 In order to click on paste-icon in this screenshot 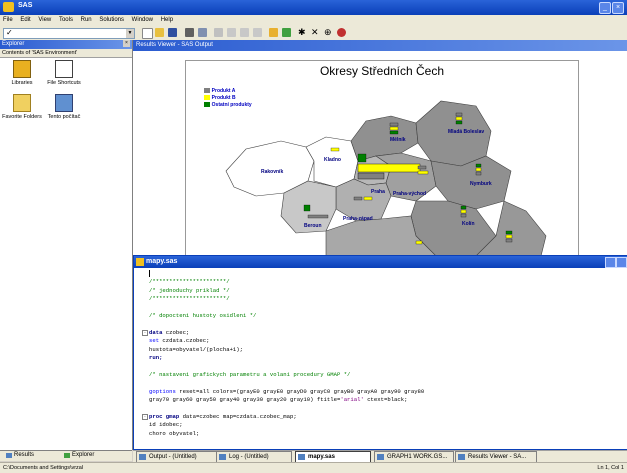, I will do `click(244, 32)`.